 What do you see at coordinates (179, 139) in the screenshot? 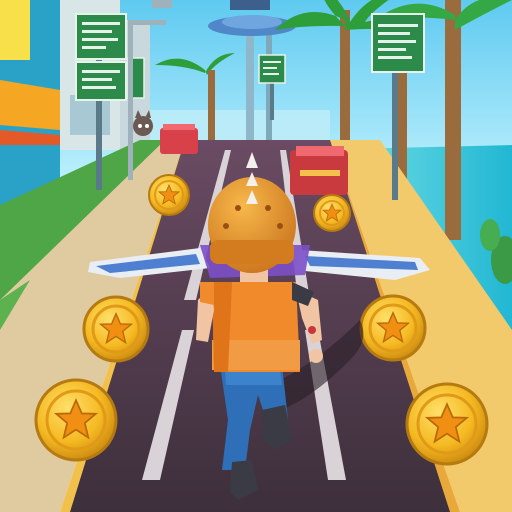
I see `barrier-left` at bounding box center [179, 139].